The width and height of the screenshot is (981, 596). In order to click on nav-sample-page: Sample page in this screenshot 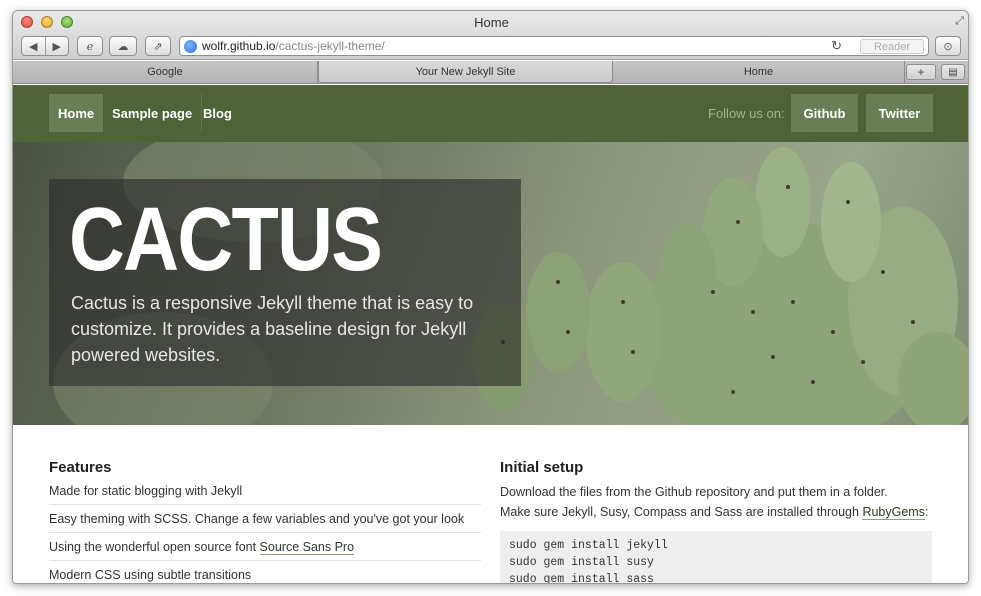, I will do `click(153, 113)`.